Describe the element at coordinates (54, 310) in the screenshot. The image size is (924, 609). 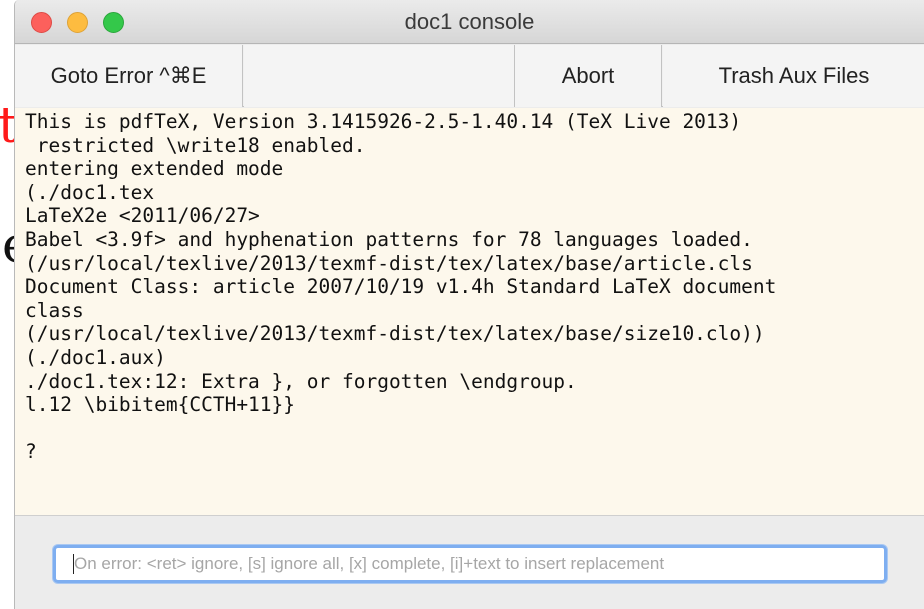
I see `console-line: class` at that location.